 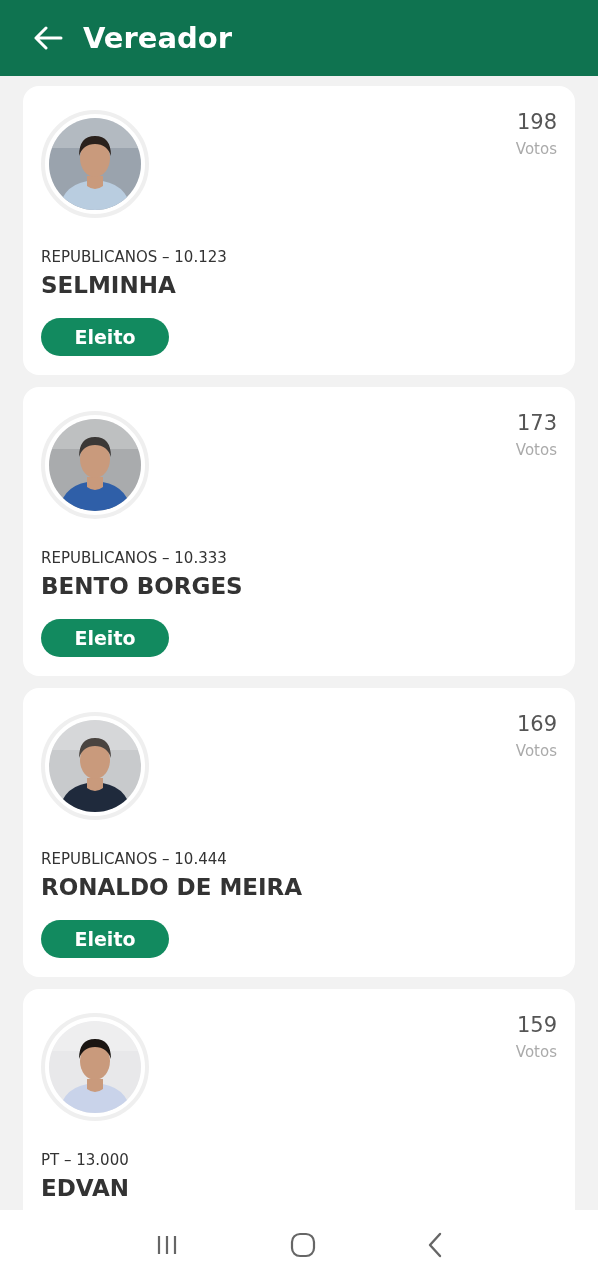 What do you see at coordinates (536, 724) in the screenshot?
I see `vote-count: 169` at bounding box center [536, 724].